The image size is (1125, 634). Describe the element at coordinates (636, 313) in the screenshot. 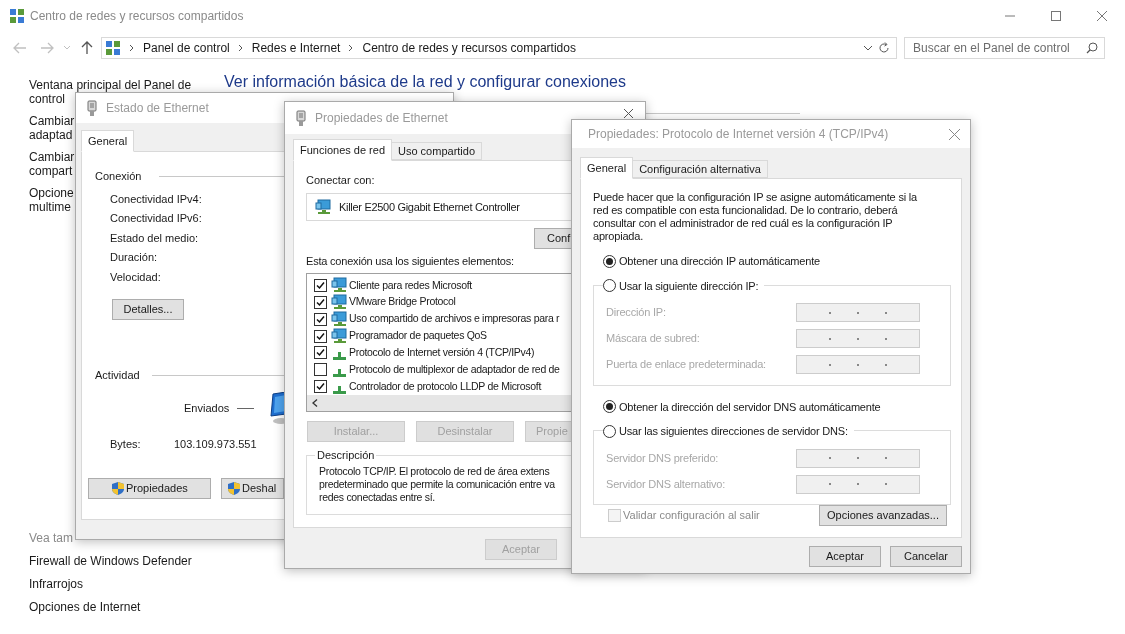

I see `field-label: Dirección IP:` at that location.